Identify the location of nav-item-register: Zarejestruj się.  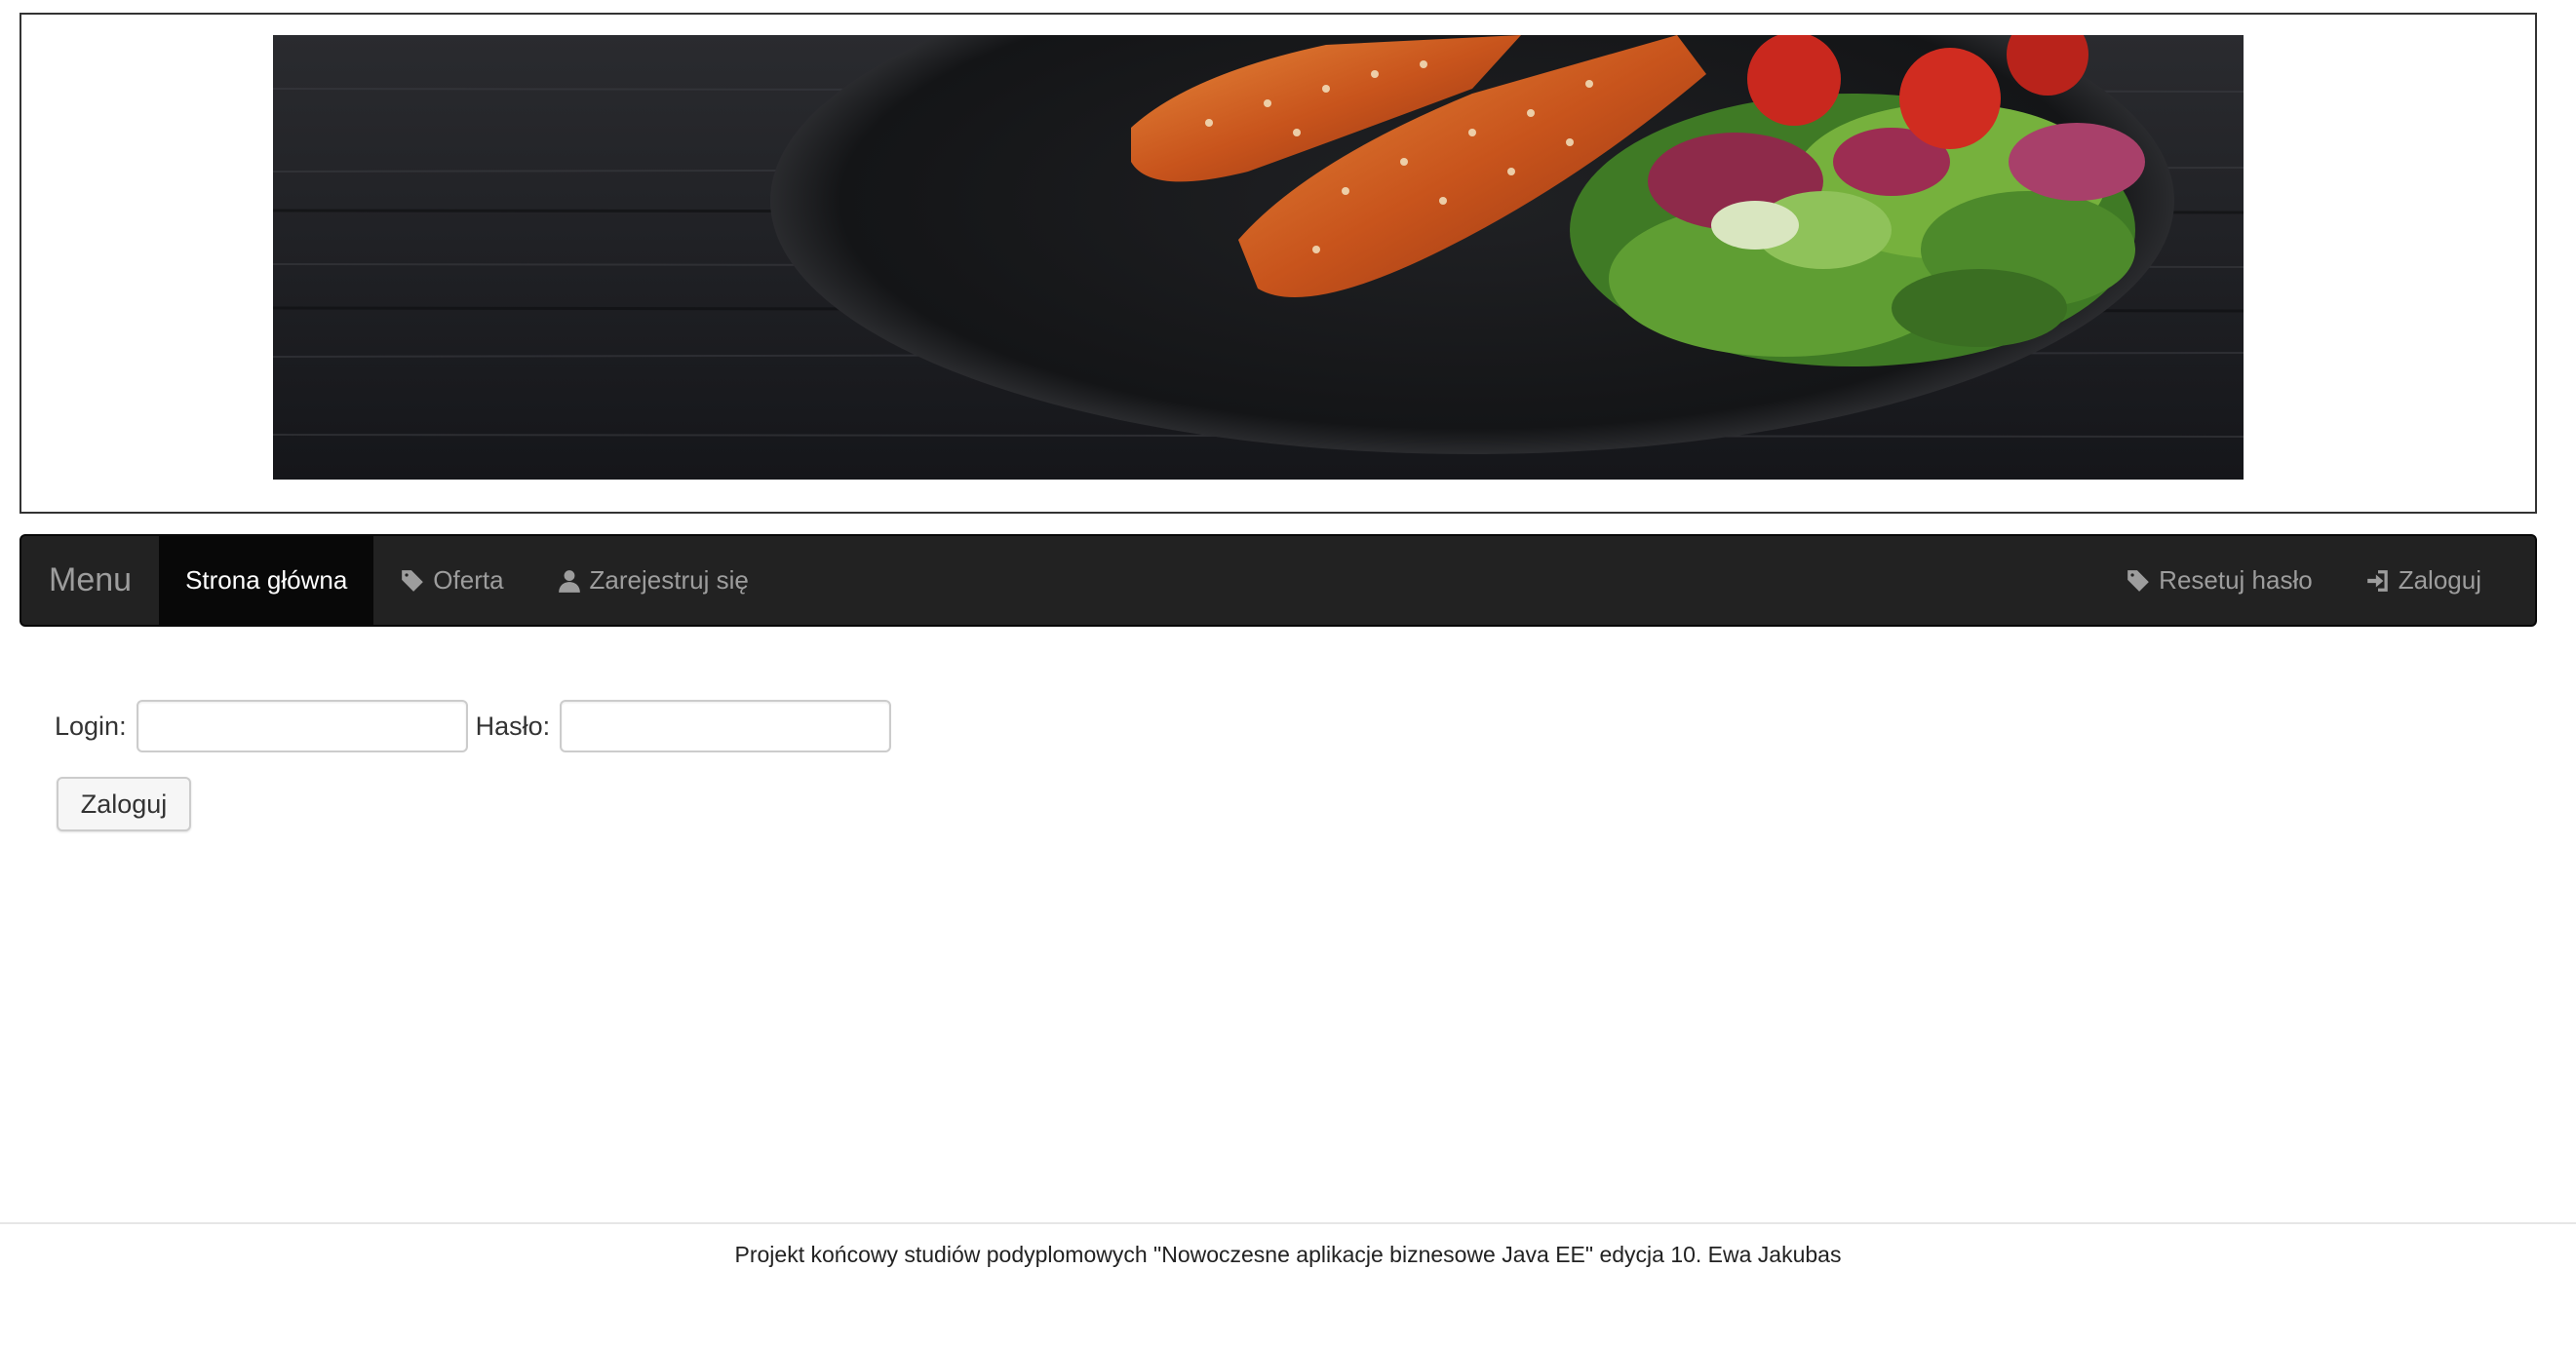
(652, 580).